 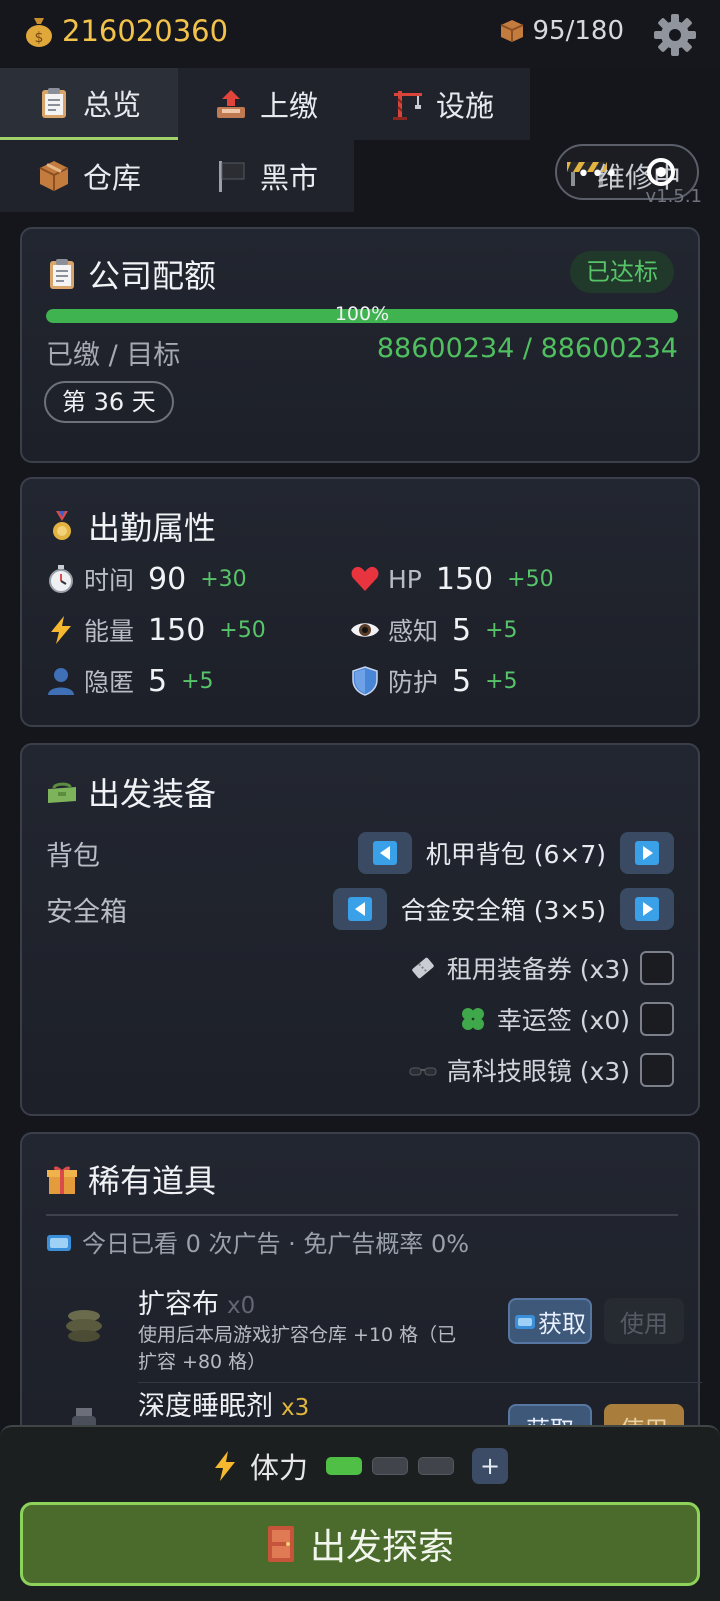 I want to click on attr-energy-value: 150, so click(x=177, y=630).